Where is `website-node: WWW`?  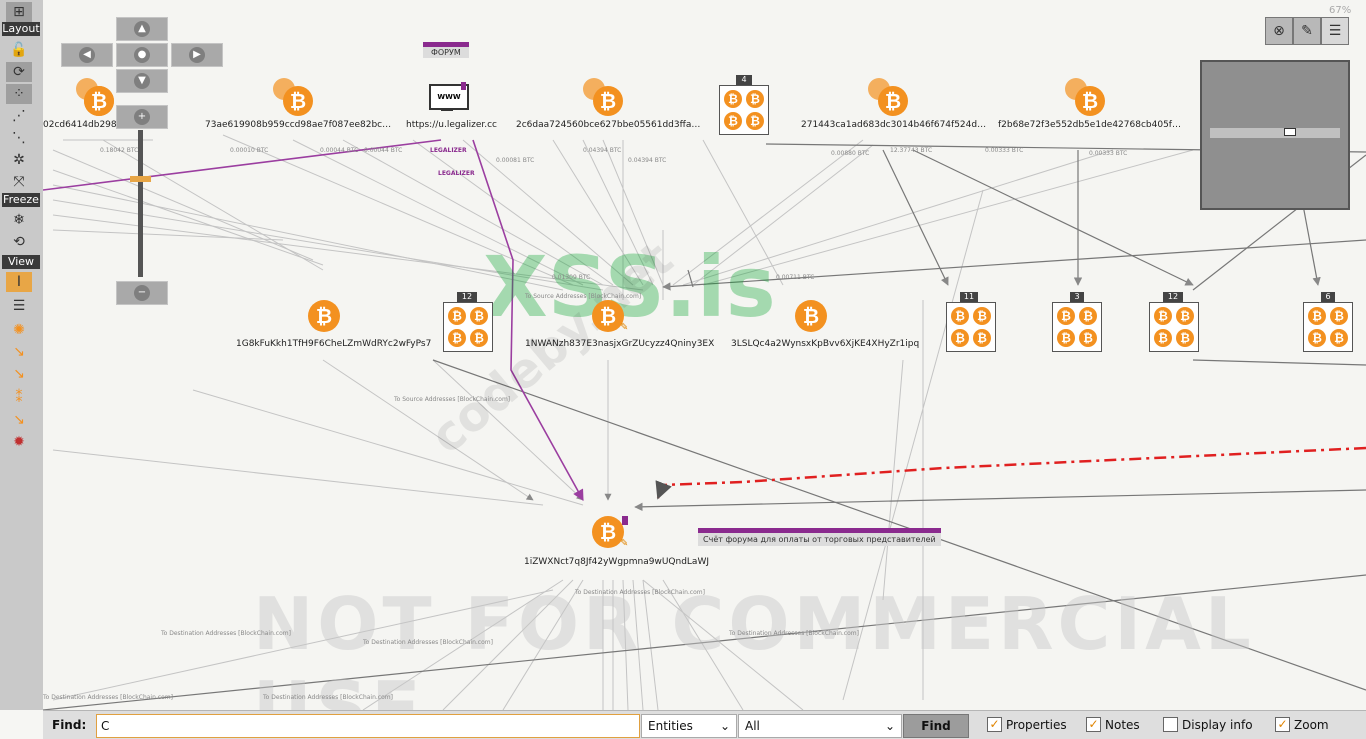
website-node: WWW is located at coordinates (449, 97).